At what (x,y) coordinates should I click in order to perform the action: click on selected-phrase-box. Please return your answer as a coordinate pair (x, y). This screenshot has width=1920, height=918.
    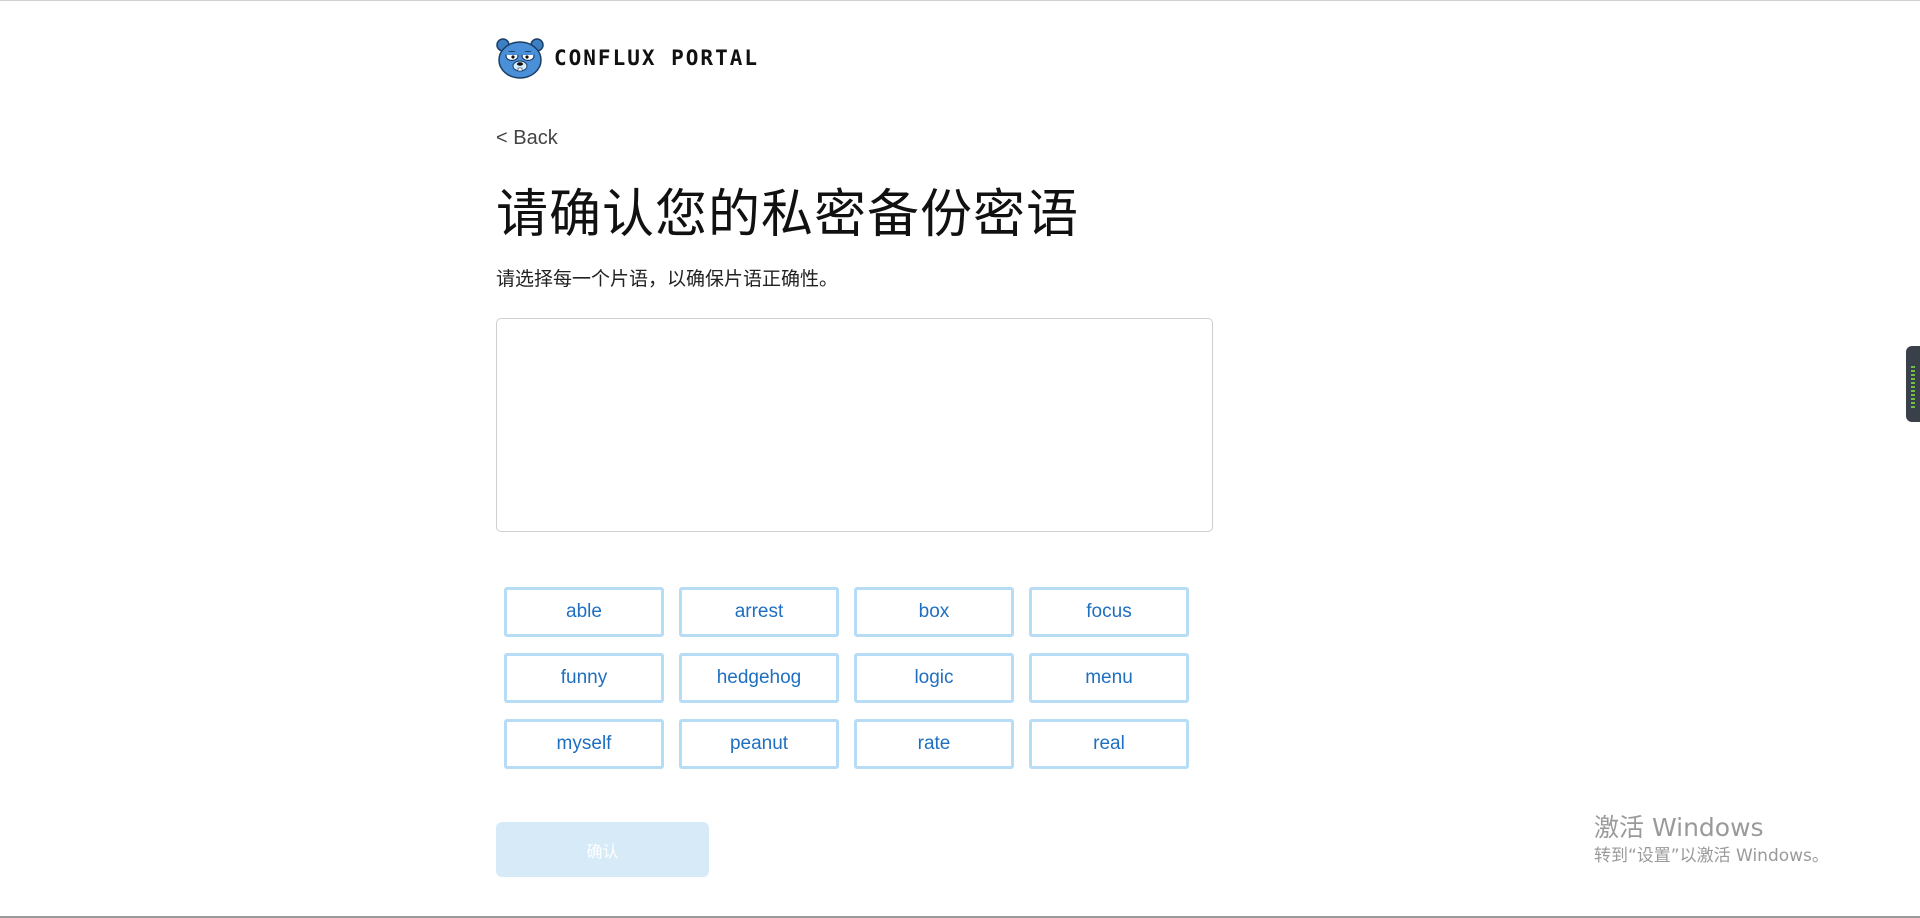
    Looking at the image, I should click on (854, 425).